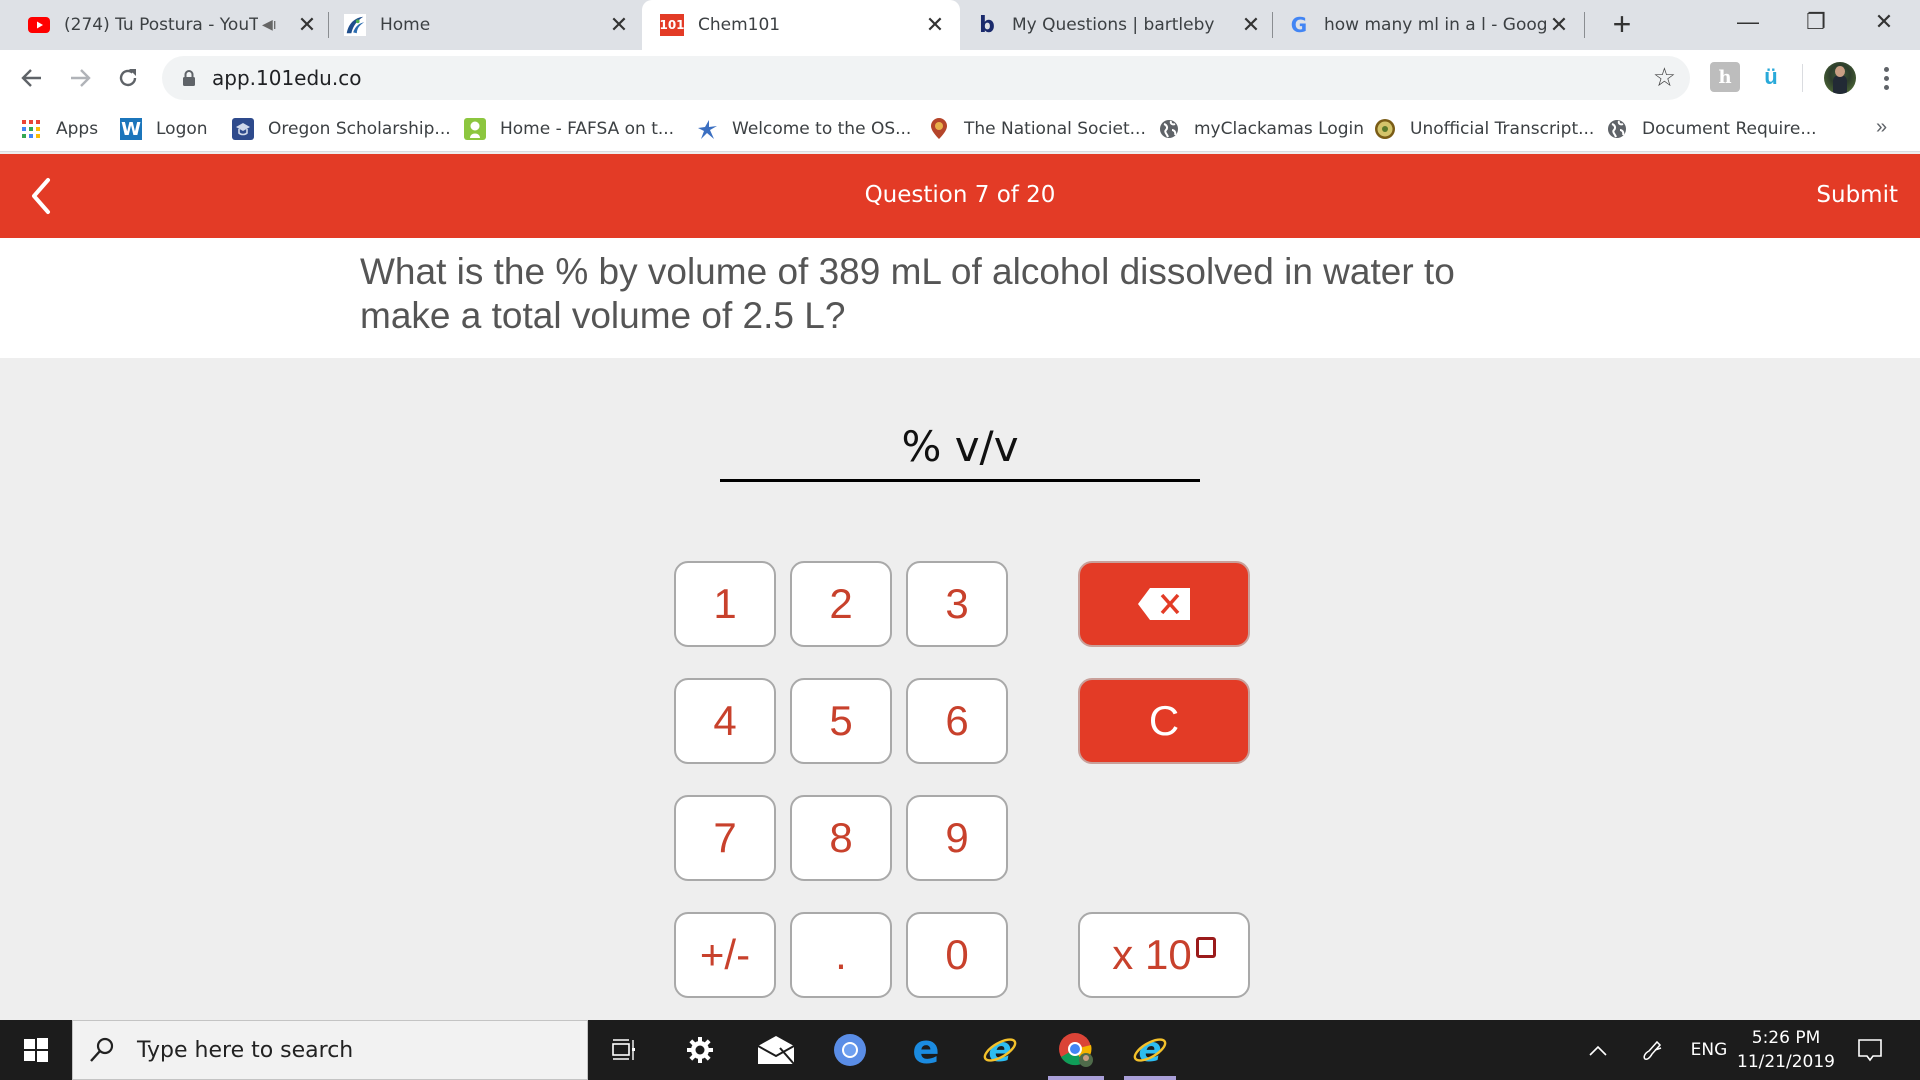 The image size is (1920, 1080). Describe the element at coordinates (707, 129) in the screenshot. I see `osu-figure-icon` at that location.